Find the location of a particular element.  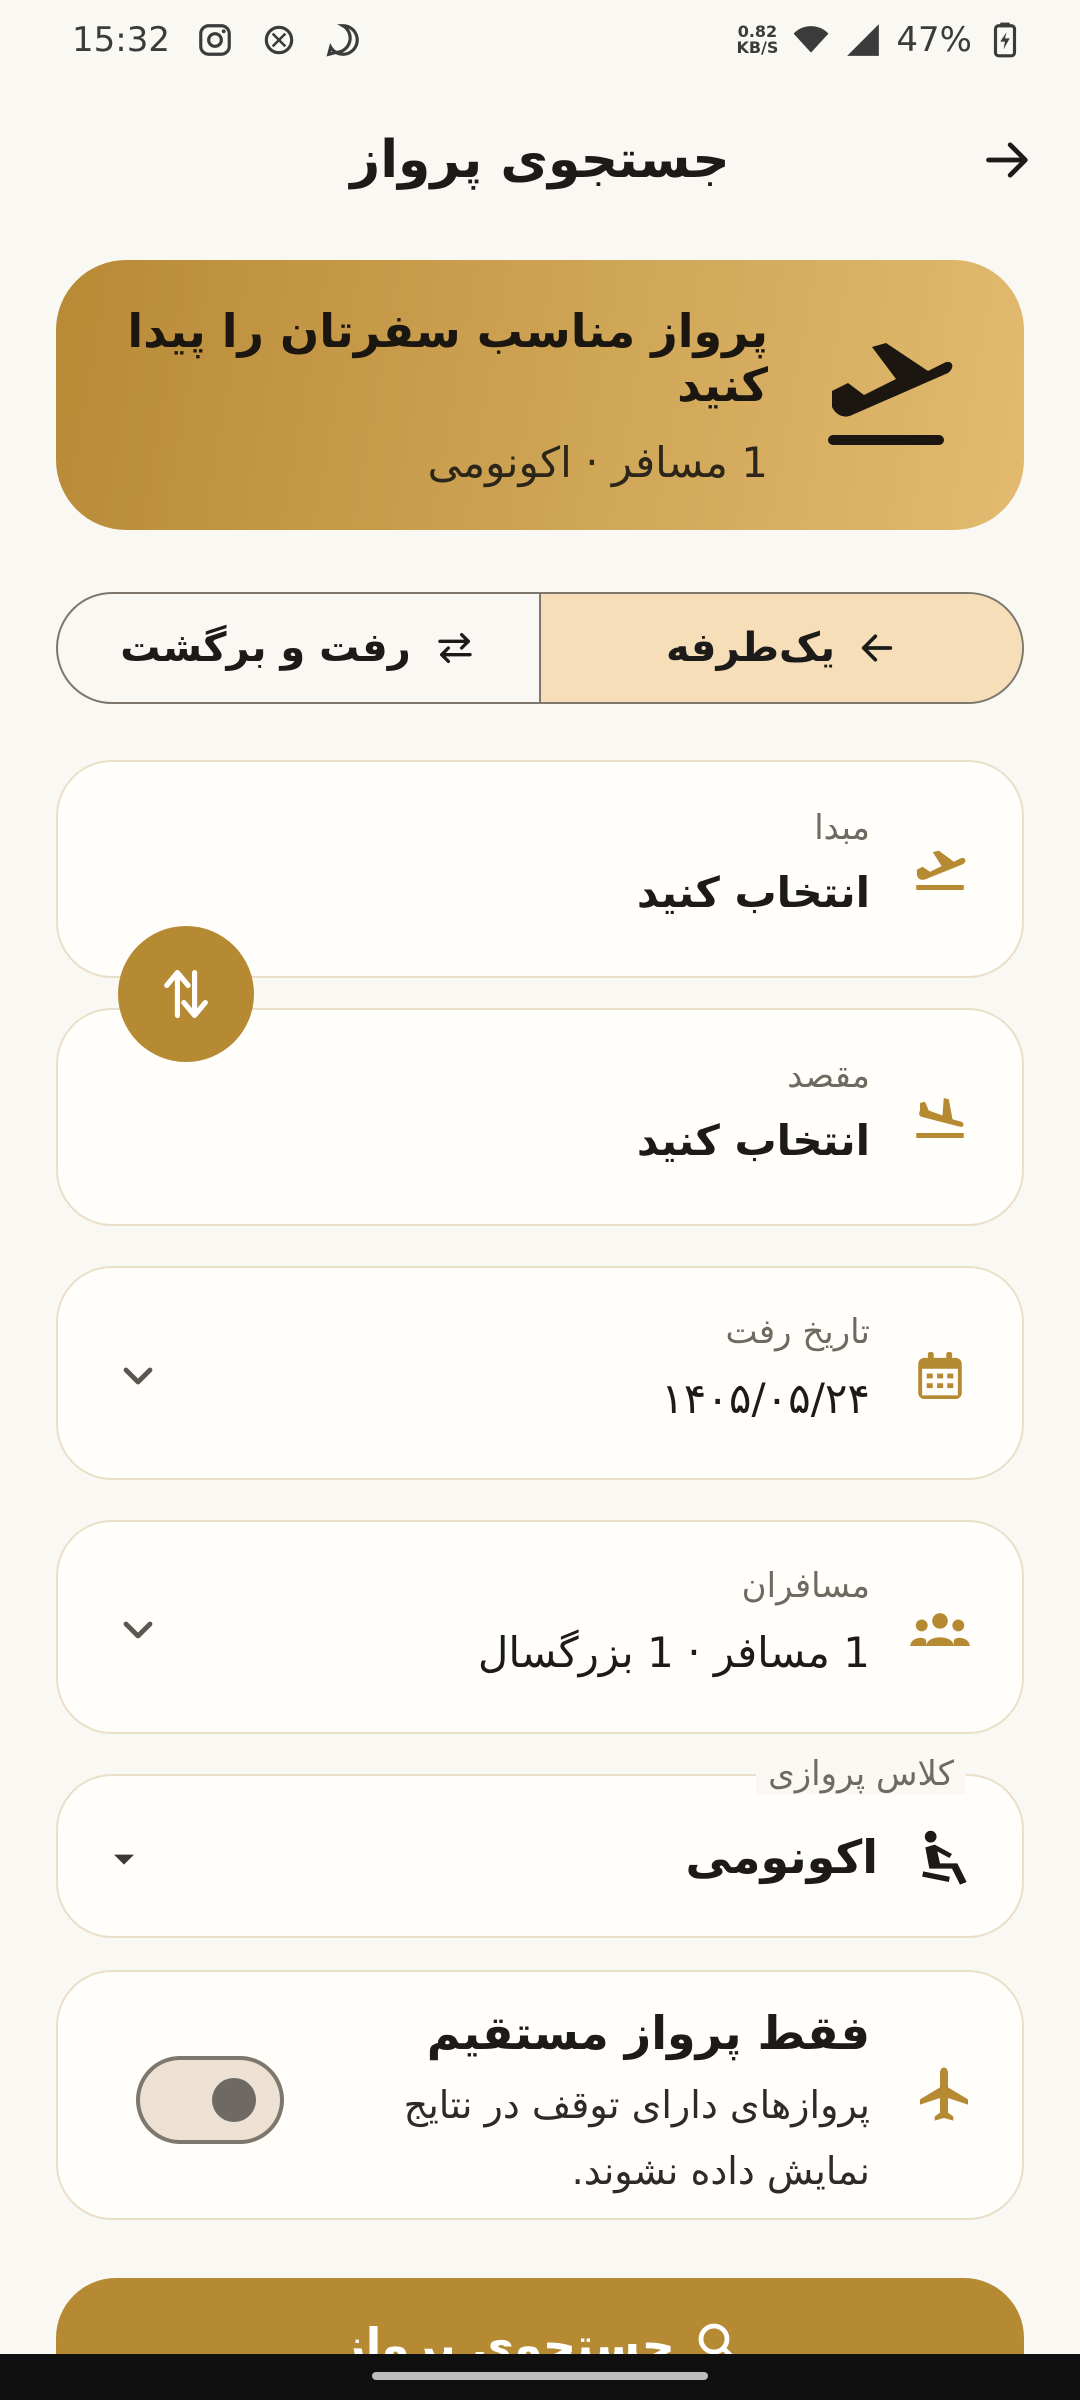

swap-origin-destination-button is located at coordinates (186, 994).